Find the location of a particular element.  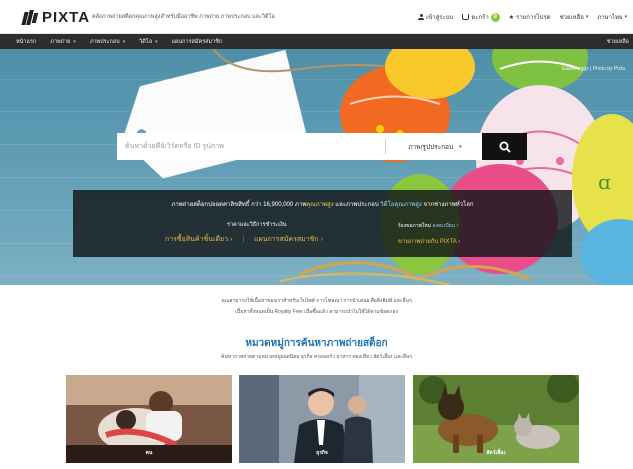

search-icon is located at coordinates (505, 147).